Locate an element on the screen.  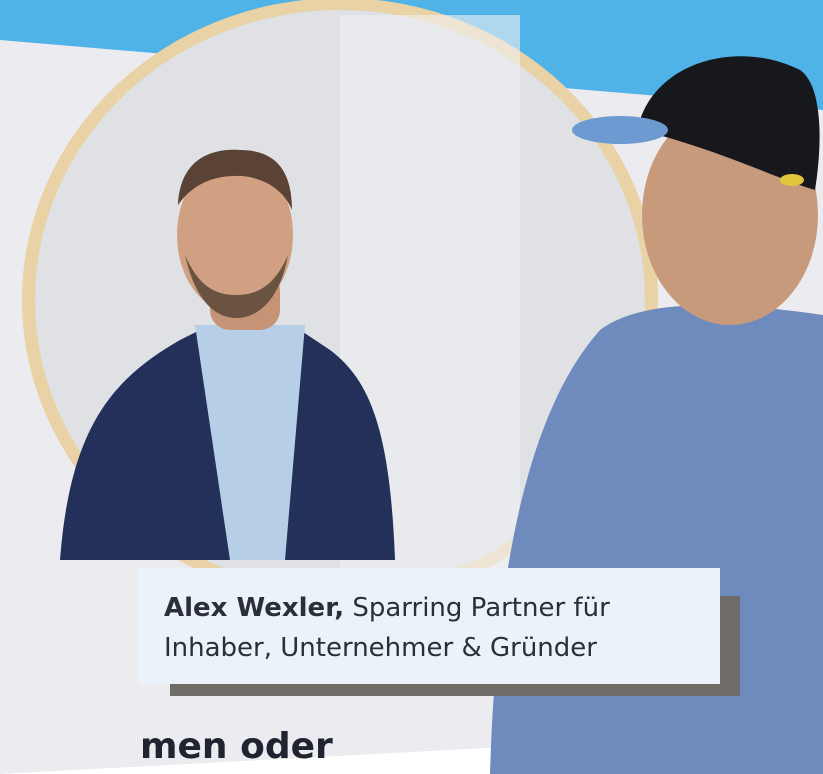
caption-role-line-1: Sparring Partner für is located at coordinates (481, 608).